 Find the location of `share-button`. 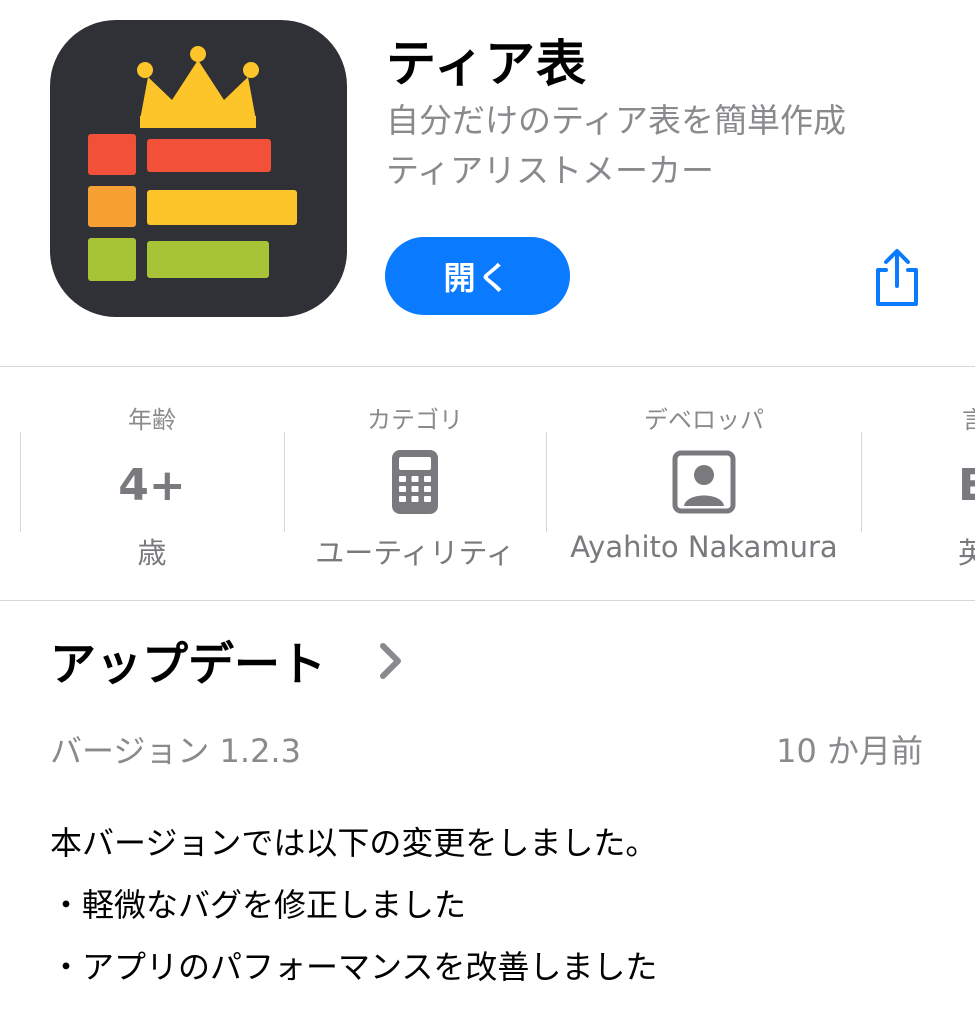

share-button is located at coordinates (897, 278).